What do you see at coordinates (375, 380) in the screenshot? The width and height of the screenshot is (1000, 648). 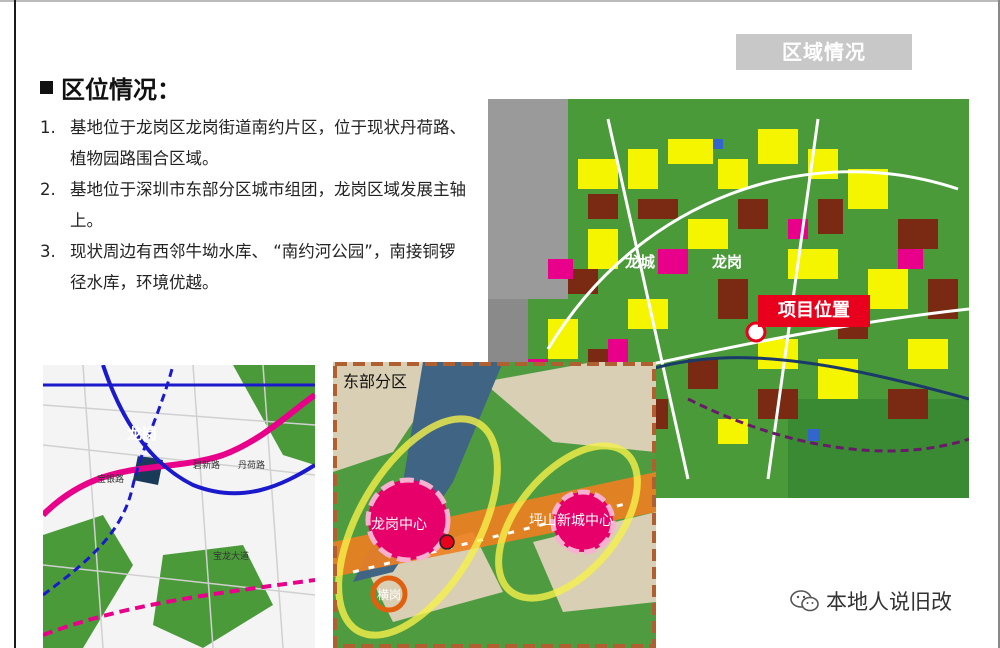 I see `district-title: 东部分区` at bounding box center [375, 380].